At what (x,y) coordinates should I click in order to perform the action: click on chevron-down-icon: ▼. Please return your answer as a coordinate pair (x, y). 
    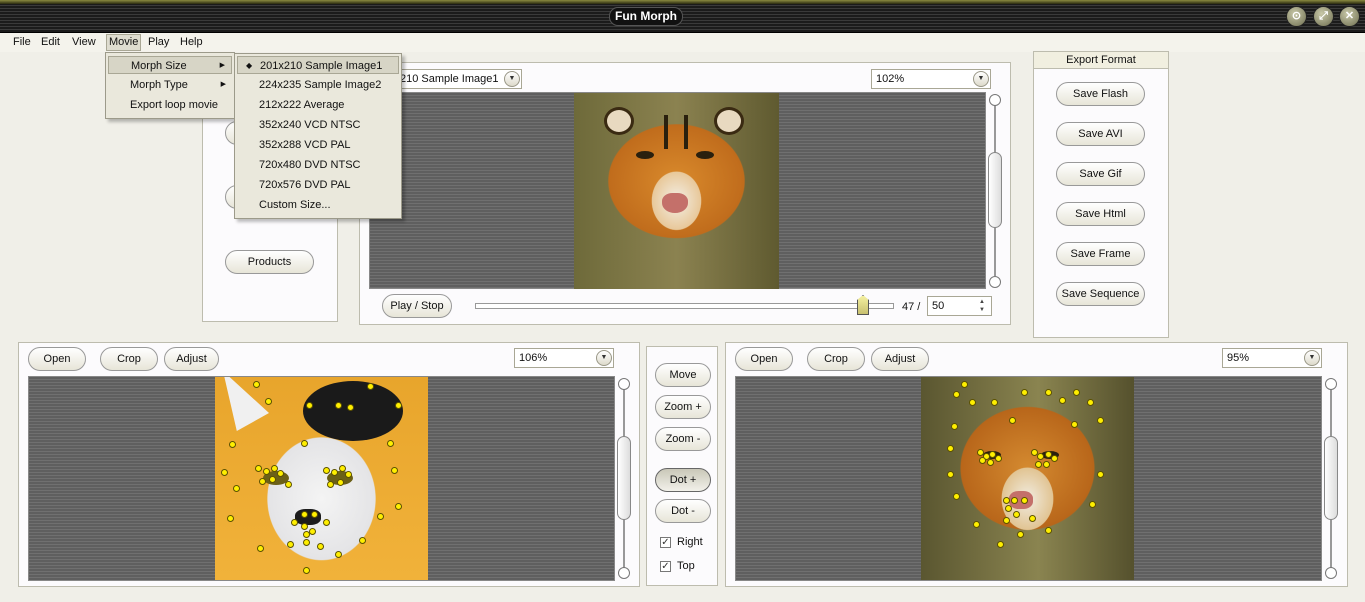
    Looking at the image, I should click on (604, 358).